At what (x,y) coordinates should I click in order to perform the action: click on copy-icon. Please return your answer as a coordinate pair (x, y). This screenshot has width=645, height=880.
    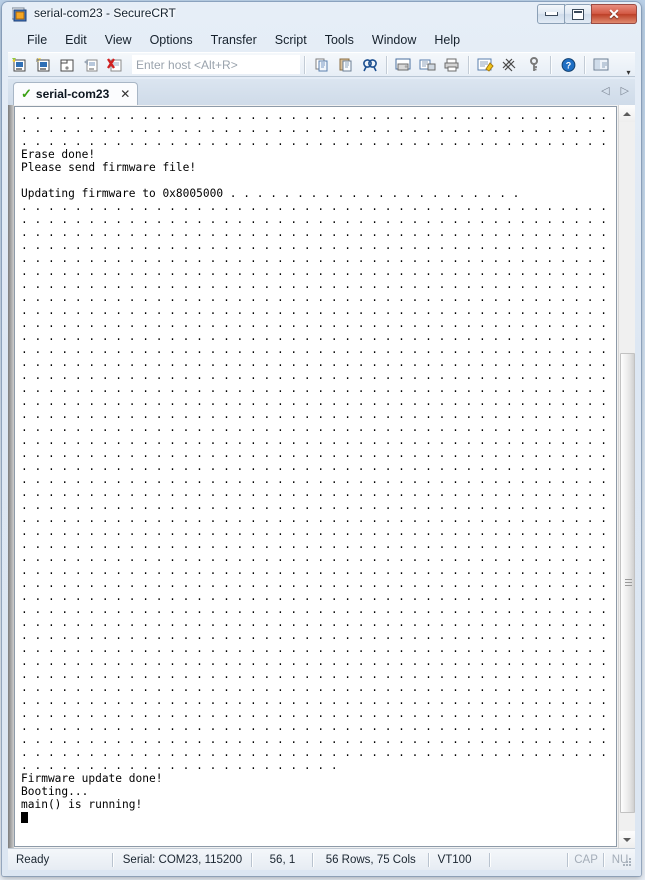
    Looking at the image, I should click on (322, 64).